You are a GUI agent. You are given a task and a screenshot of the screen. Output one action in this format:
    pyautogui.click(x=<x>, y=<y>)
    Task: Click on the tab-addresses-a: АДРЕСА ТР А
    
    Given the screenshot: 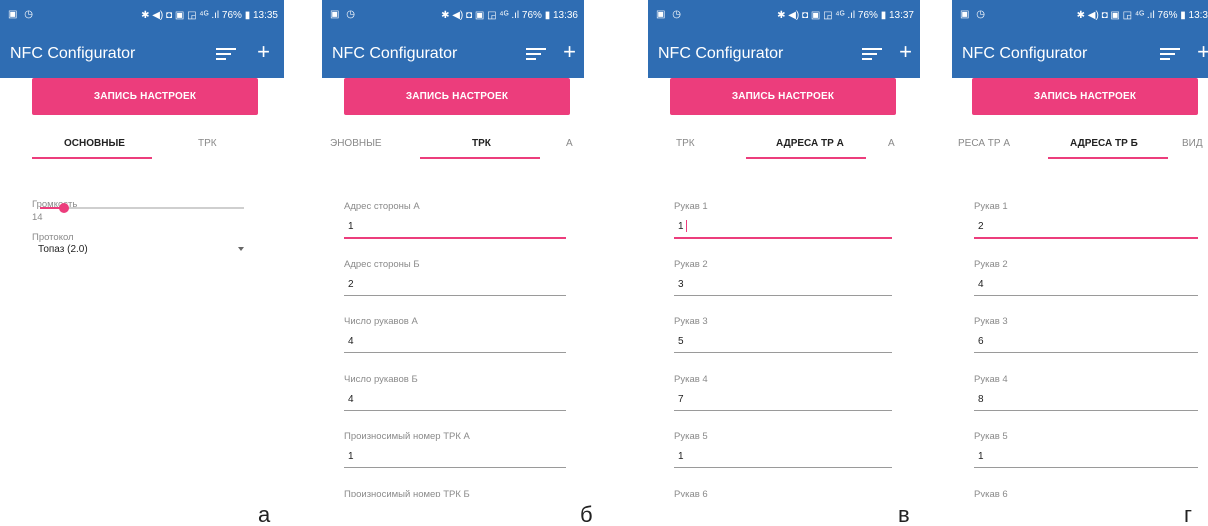 What is the action you would take?
    pyautogui.click(x=810, y=143)
    